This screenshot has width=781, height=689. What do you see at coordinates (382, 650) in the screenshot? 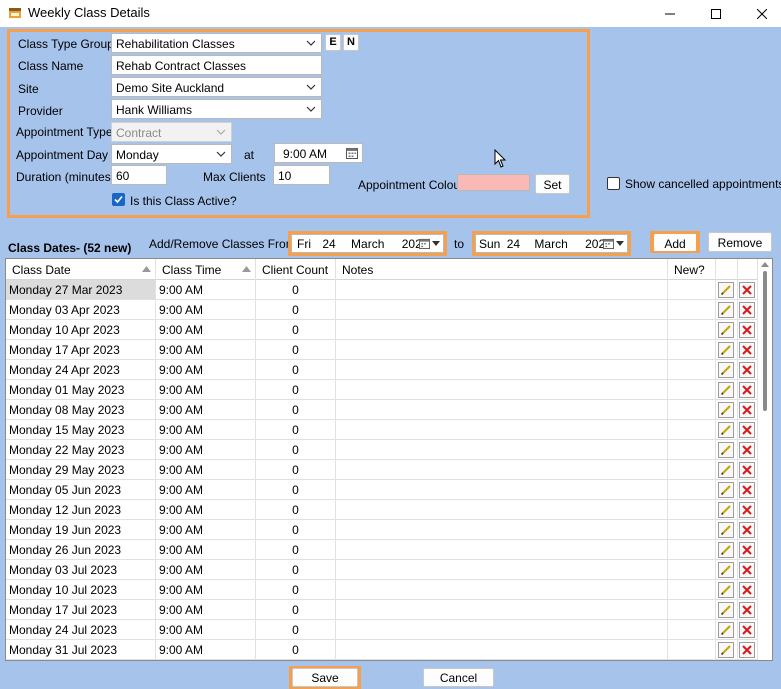
I see `table-row: Monday 31 Jul 2023 9:00 AM 0` at bounding box center [382, 650].